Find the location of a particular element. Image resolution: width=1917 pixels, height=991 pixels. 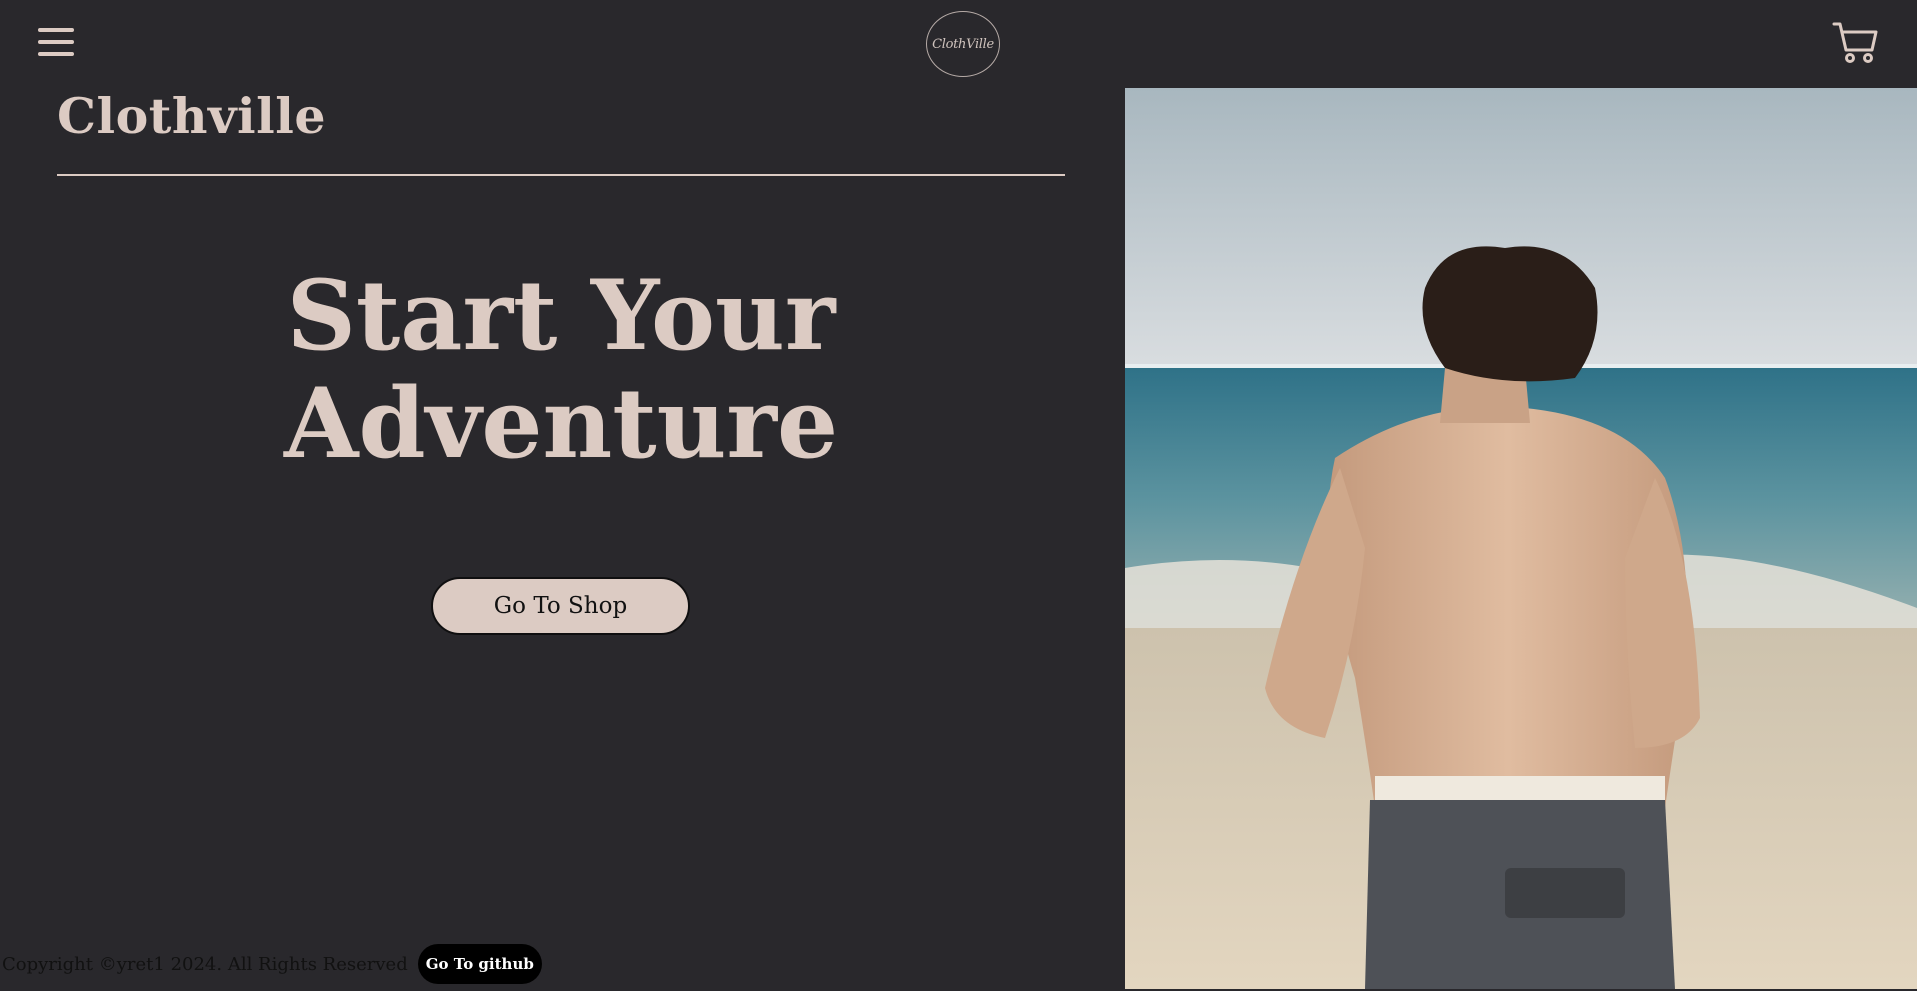

site-logo: ClothVille is located at coordinates (963, 44).